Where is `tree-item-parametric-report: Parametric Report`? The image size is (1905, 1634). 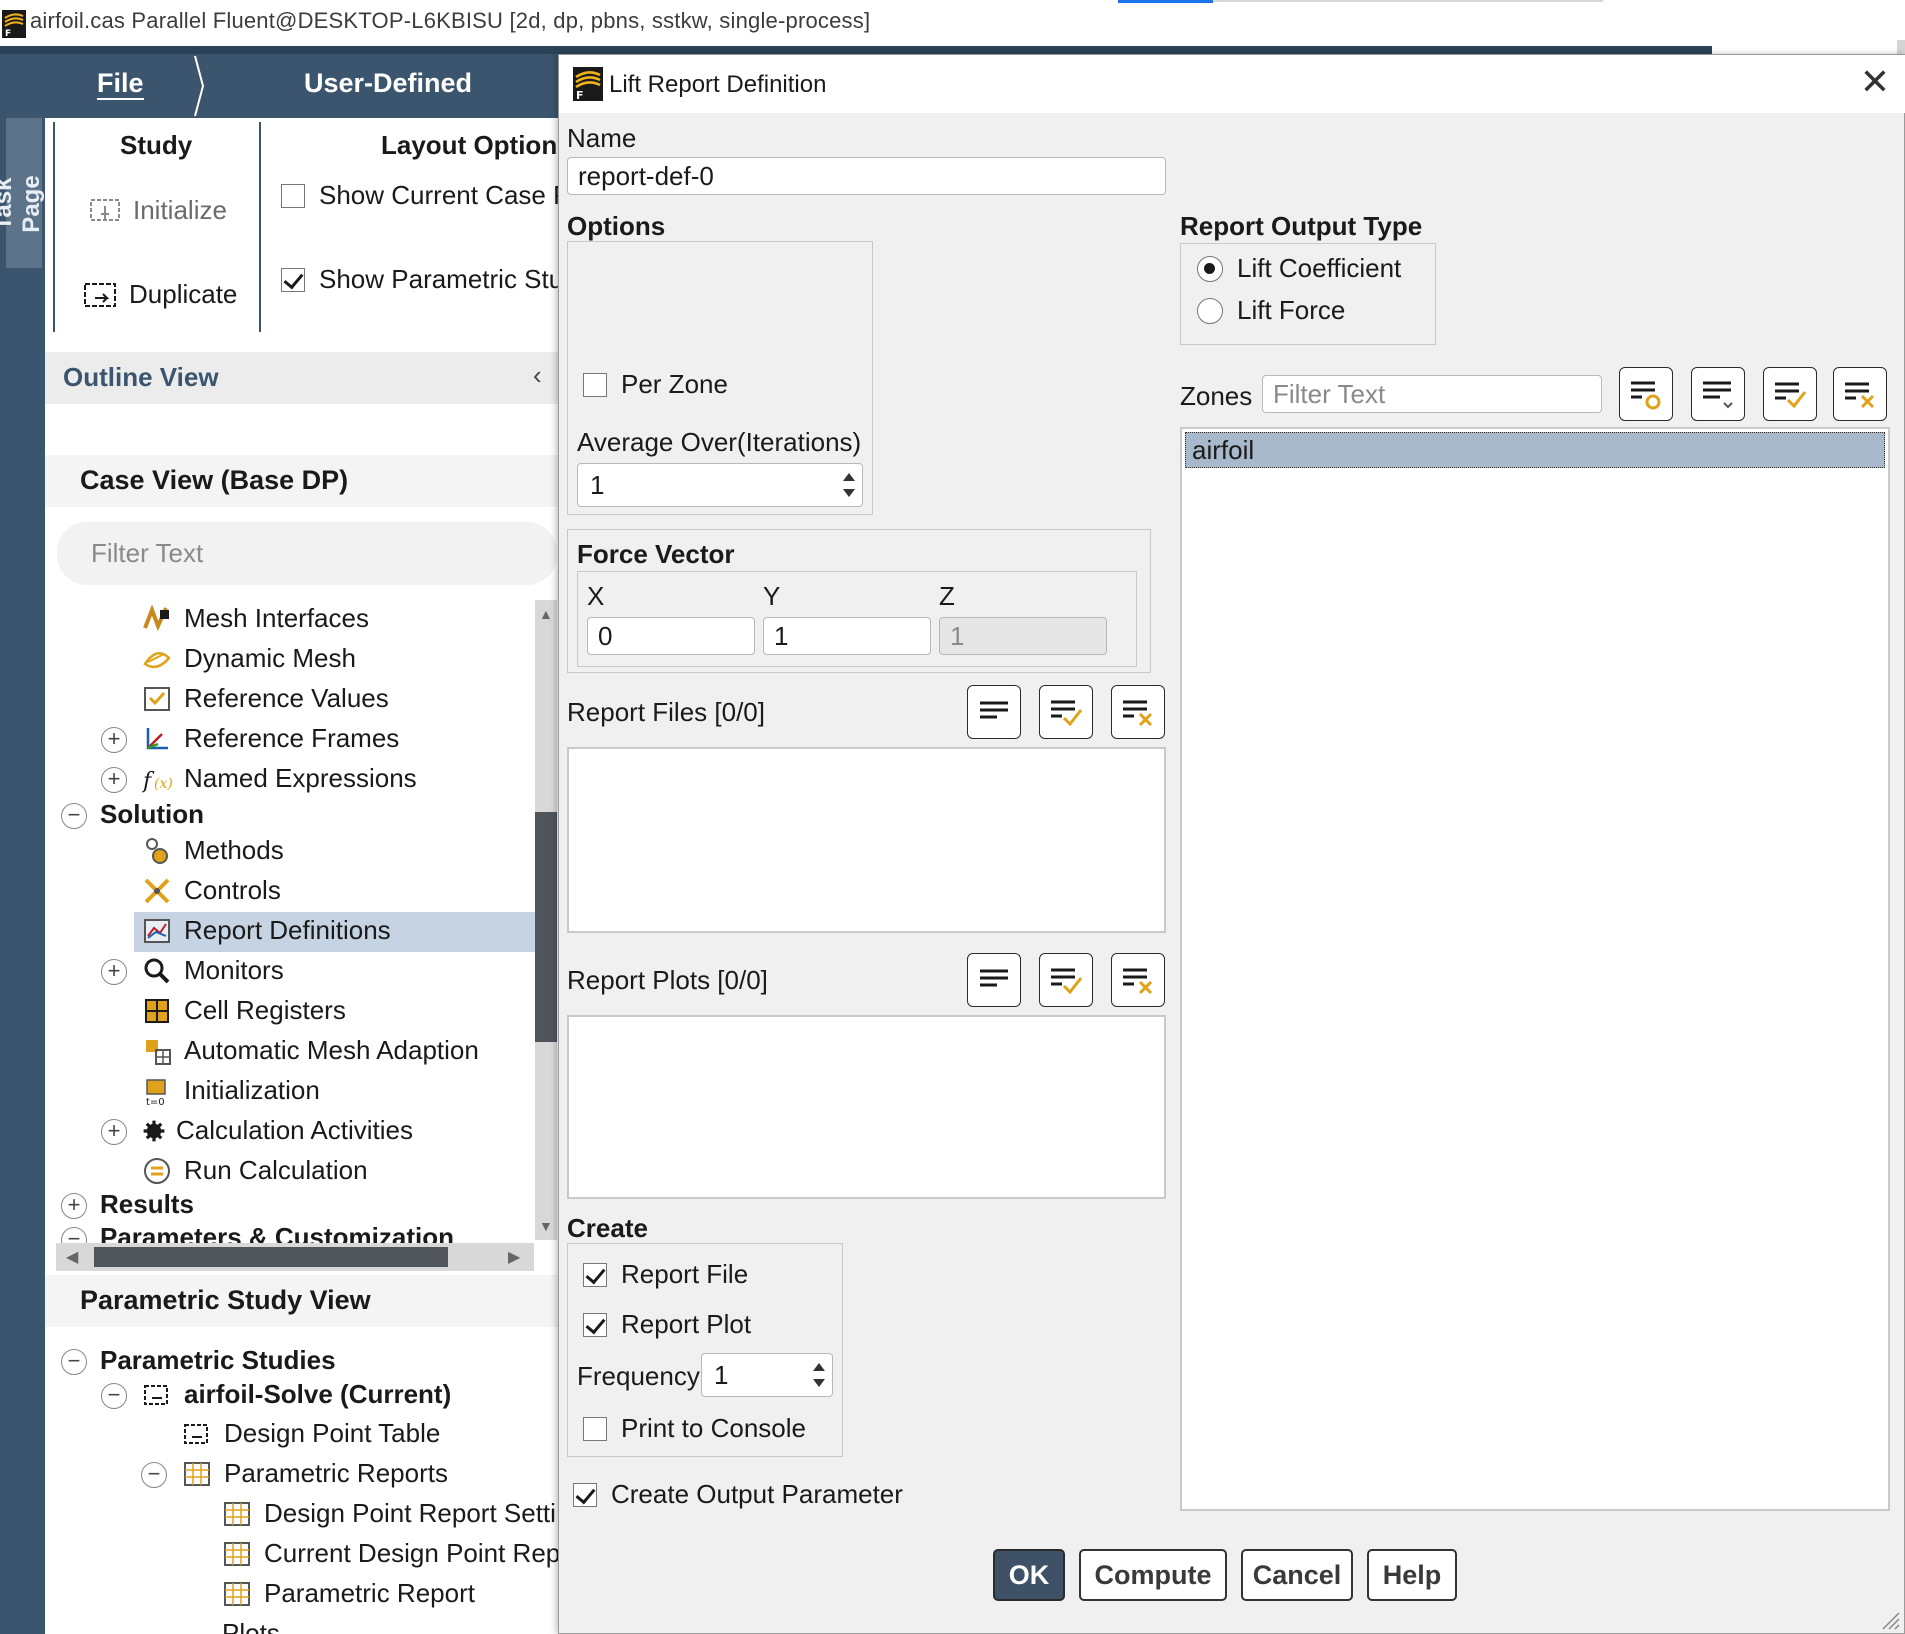 tree-item-parametric-report: Parametric Report is located at coordinates (348, 1593).